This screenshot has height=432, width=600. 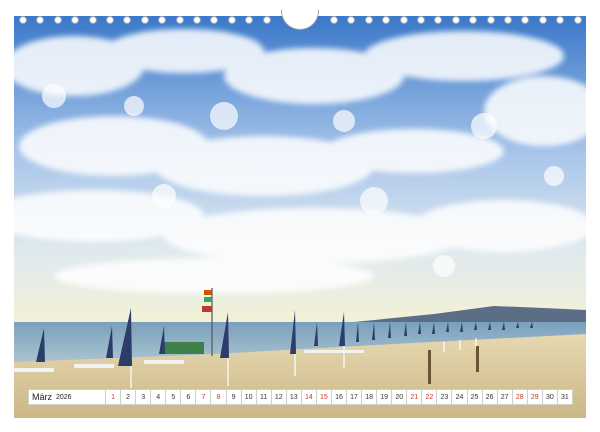 What do you see at coordinates (234, 397) in the screenshot?
I see `day-cell: 9` at bounding box center [234, 397].